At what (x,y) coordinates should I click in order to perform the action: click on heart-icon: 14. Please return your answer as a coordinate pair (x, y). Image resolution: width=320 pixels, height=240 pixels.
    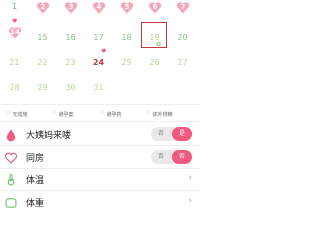
    Looking at the image, I should click on (15, 33).